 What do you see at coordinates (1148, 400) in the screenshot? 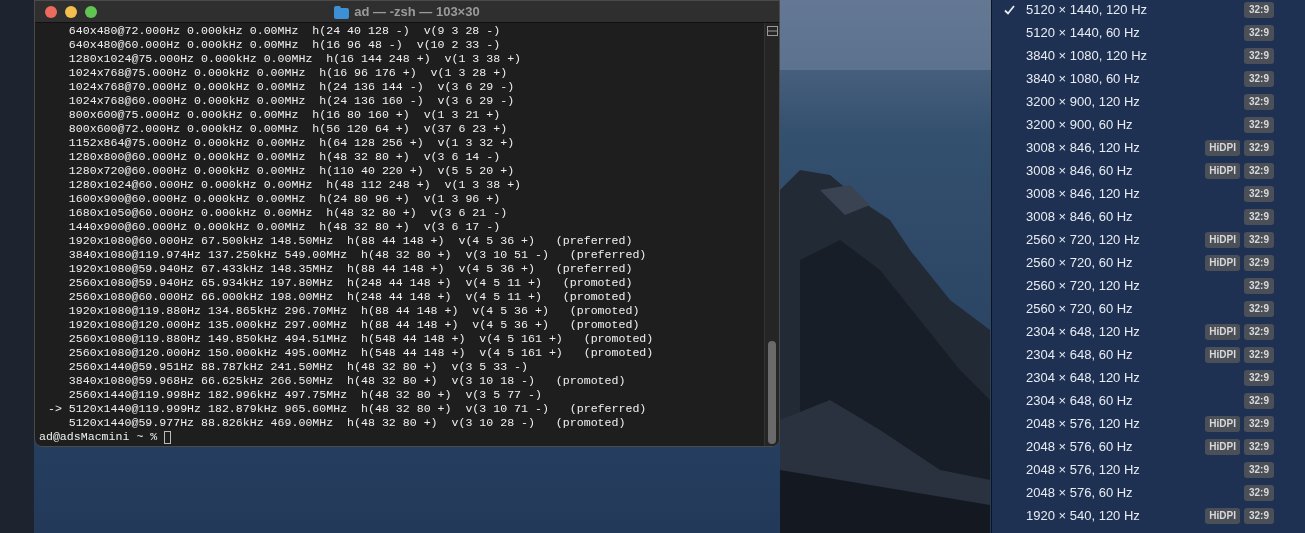
I see `menu-item: 2304 × 648, 60 Hz 32:9` at bounding box center [1148, 400].